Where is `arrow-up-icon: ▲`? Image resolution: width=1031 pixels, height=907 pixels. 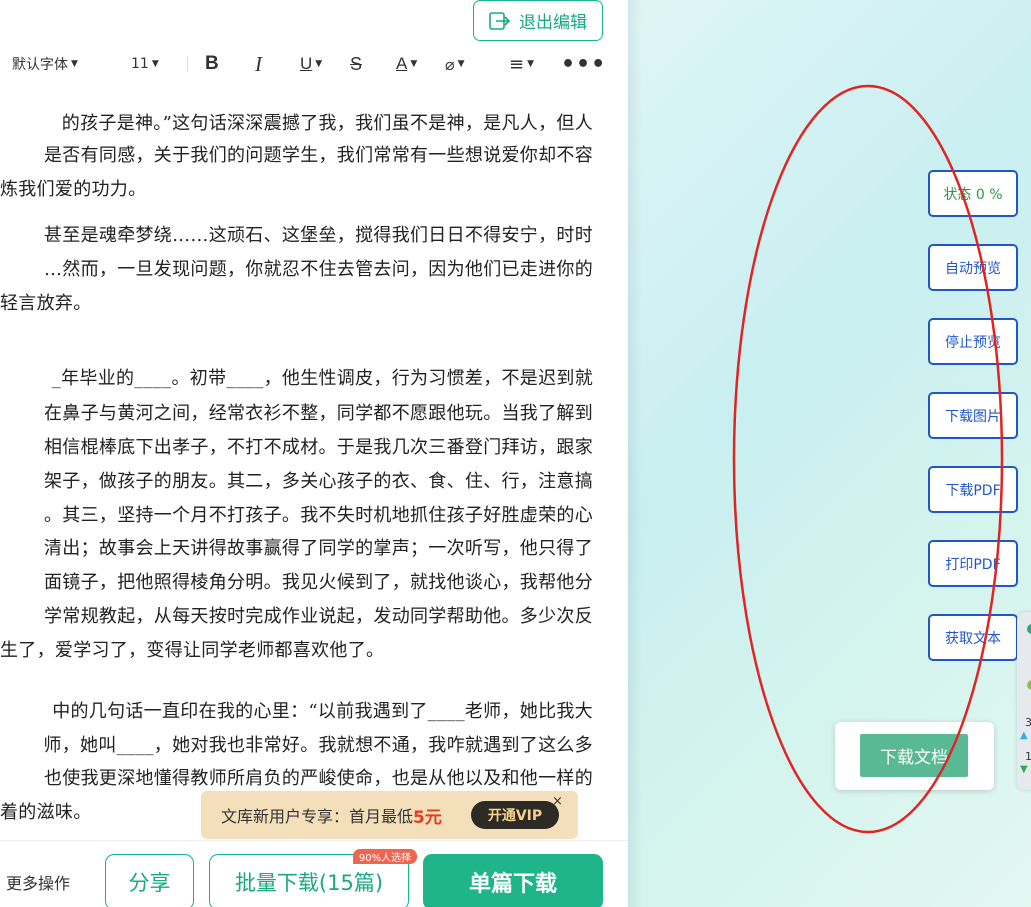
arrow-up-icon: ▲ is located at coordinates (1024, 735).